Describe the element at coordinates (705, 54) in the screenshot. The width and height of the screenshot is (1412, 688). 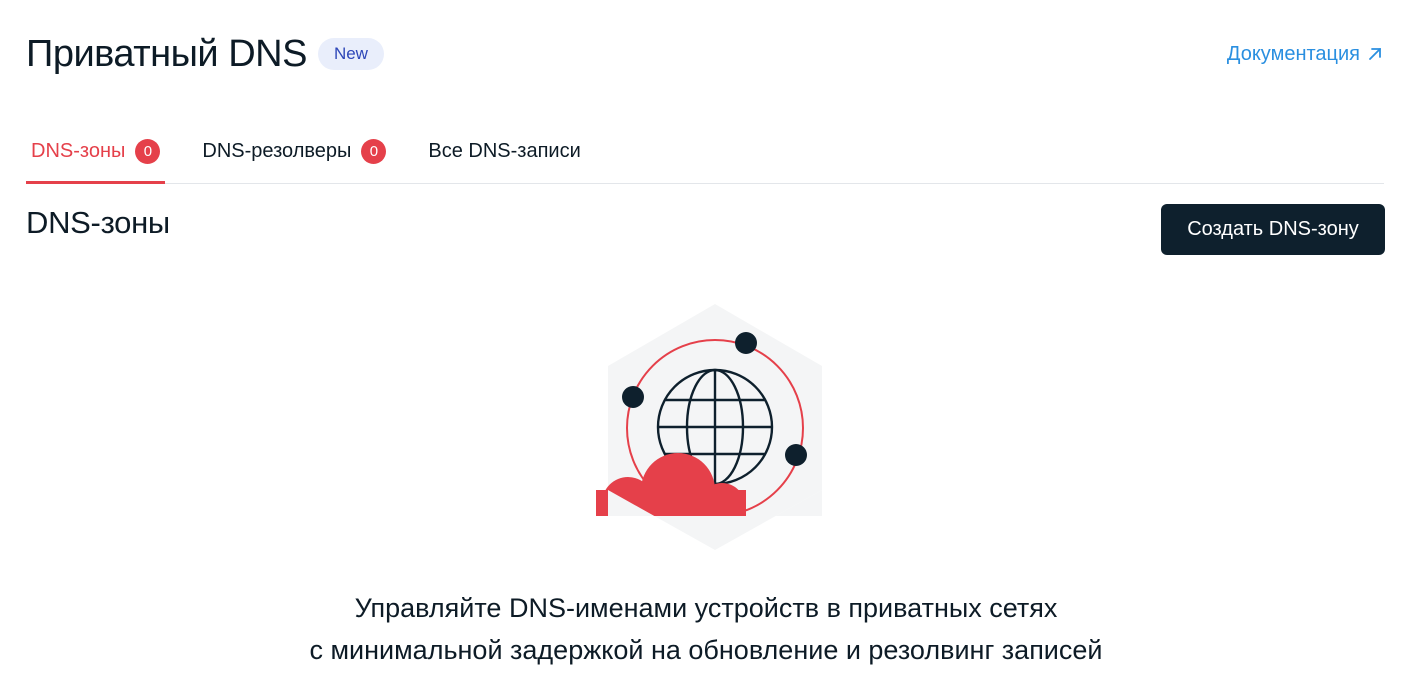
I see `page-header: Приватный DNS New Документация` at that location.